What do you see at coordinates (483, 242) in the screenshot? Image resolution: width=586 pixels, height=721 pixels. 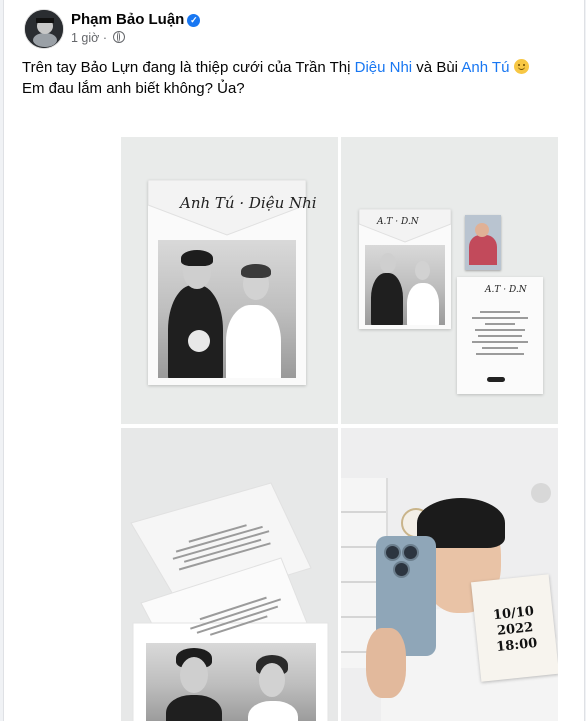 I see `small-photo` at bounding box center [483, 242].